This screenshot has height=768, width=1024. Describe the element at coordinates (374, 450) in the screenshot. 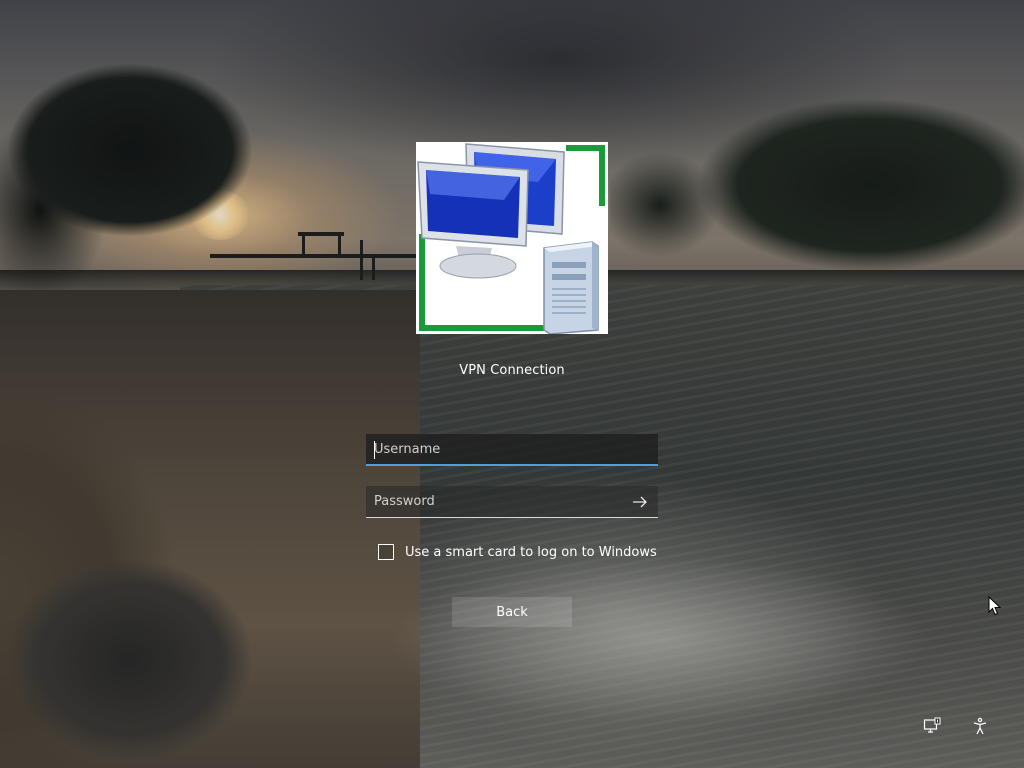

I see `text-caret` at that location.